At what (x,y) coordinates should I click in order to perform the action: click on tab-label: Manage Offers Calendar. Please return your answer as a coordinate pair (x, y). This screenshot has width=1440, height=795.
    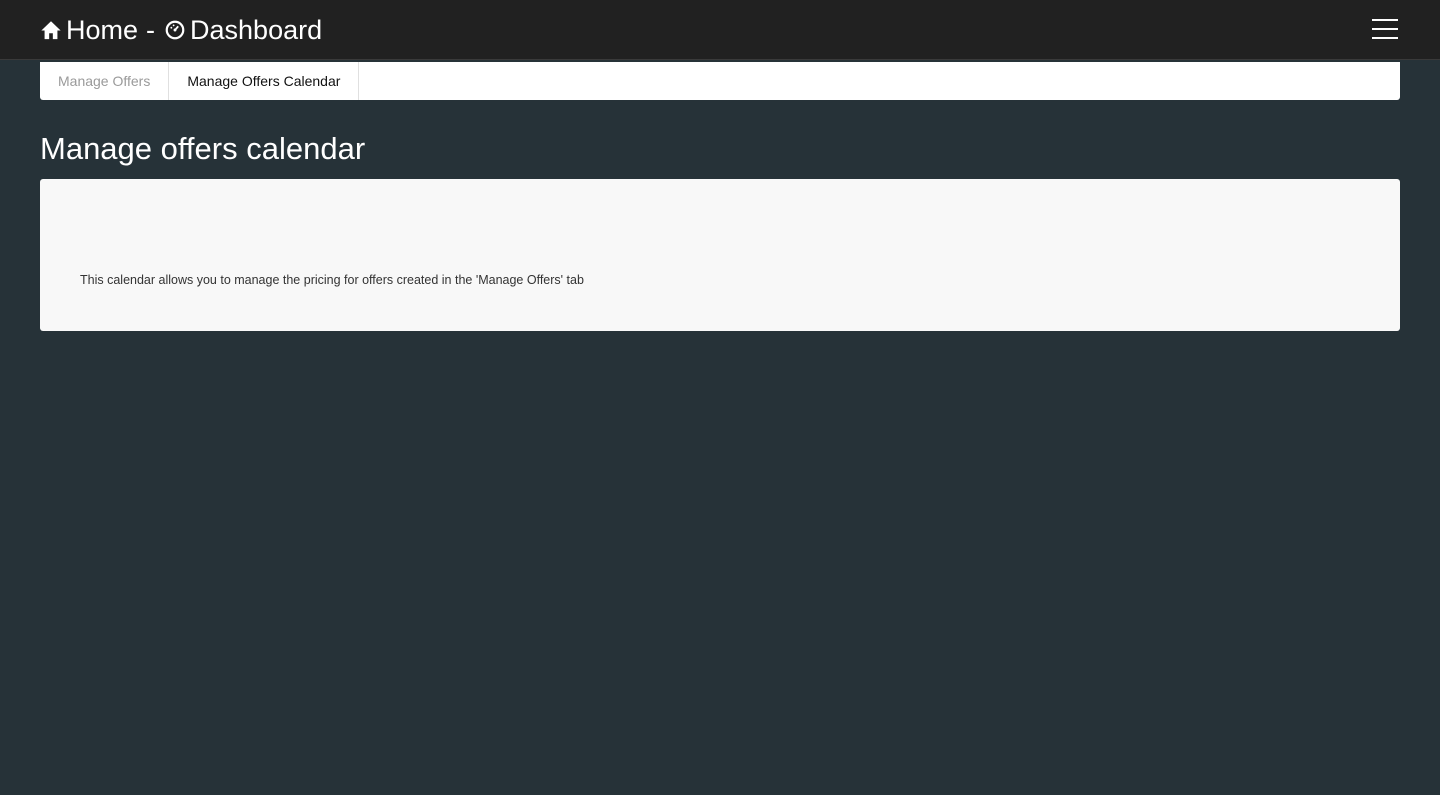
    Looking at the image, I should click on (264, 81).